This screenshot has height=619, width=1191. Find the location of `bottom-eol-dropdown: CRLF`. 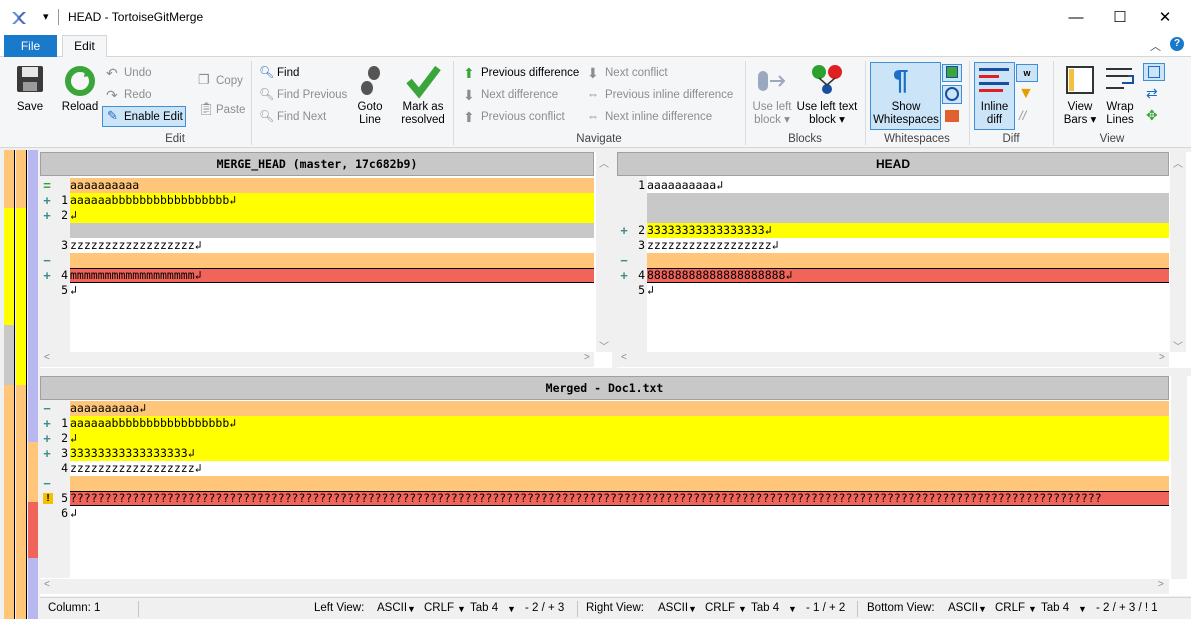

bottom-eol-dropdown: CRLF is located at coordinates (1010, 608).